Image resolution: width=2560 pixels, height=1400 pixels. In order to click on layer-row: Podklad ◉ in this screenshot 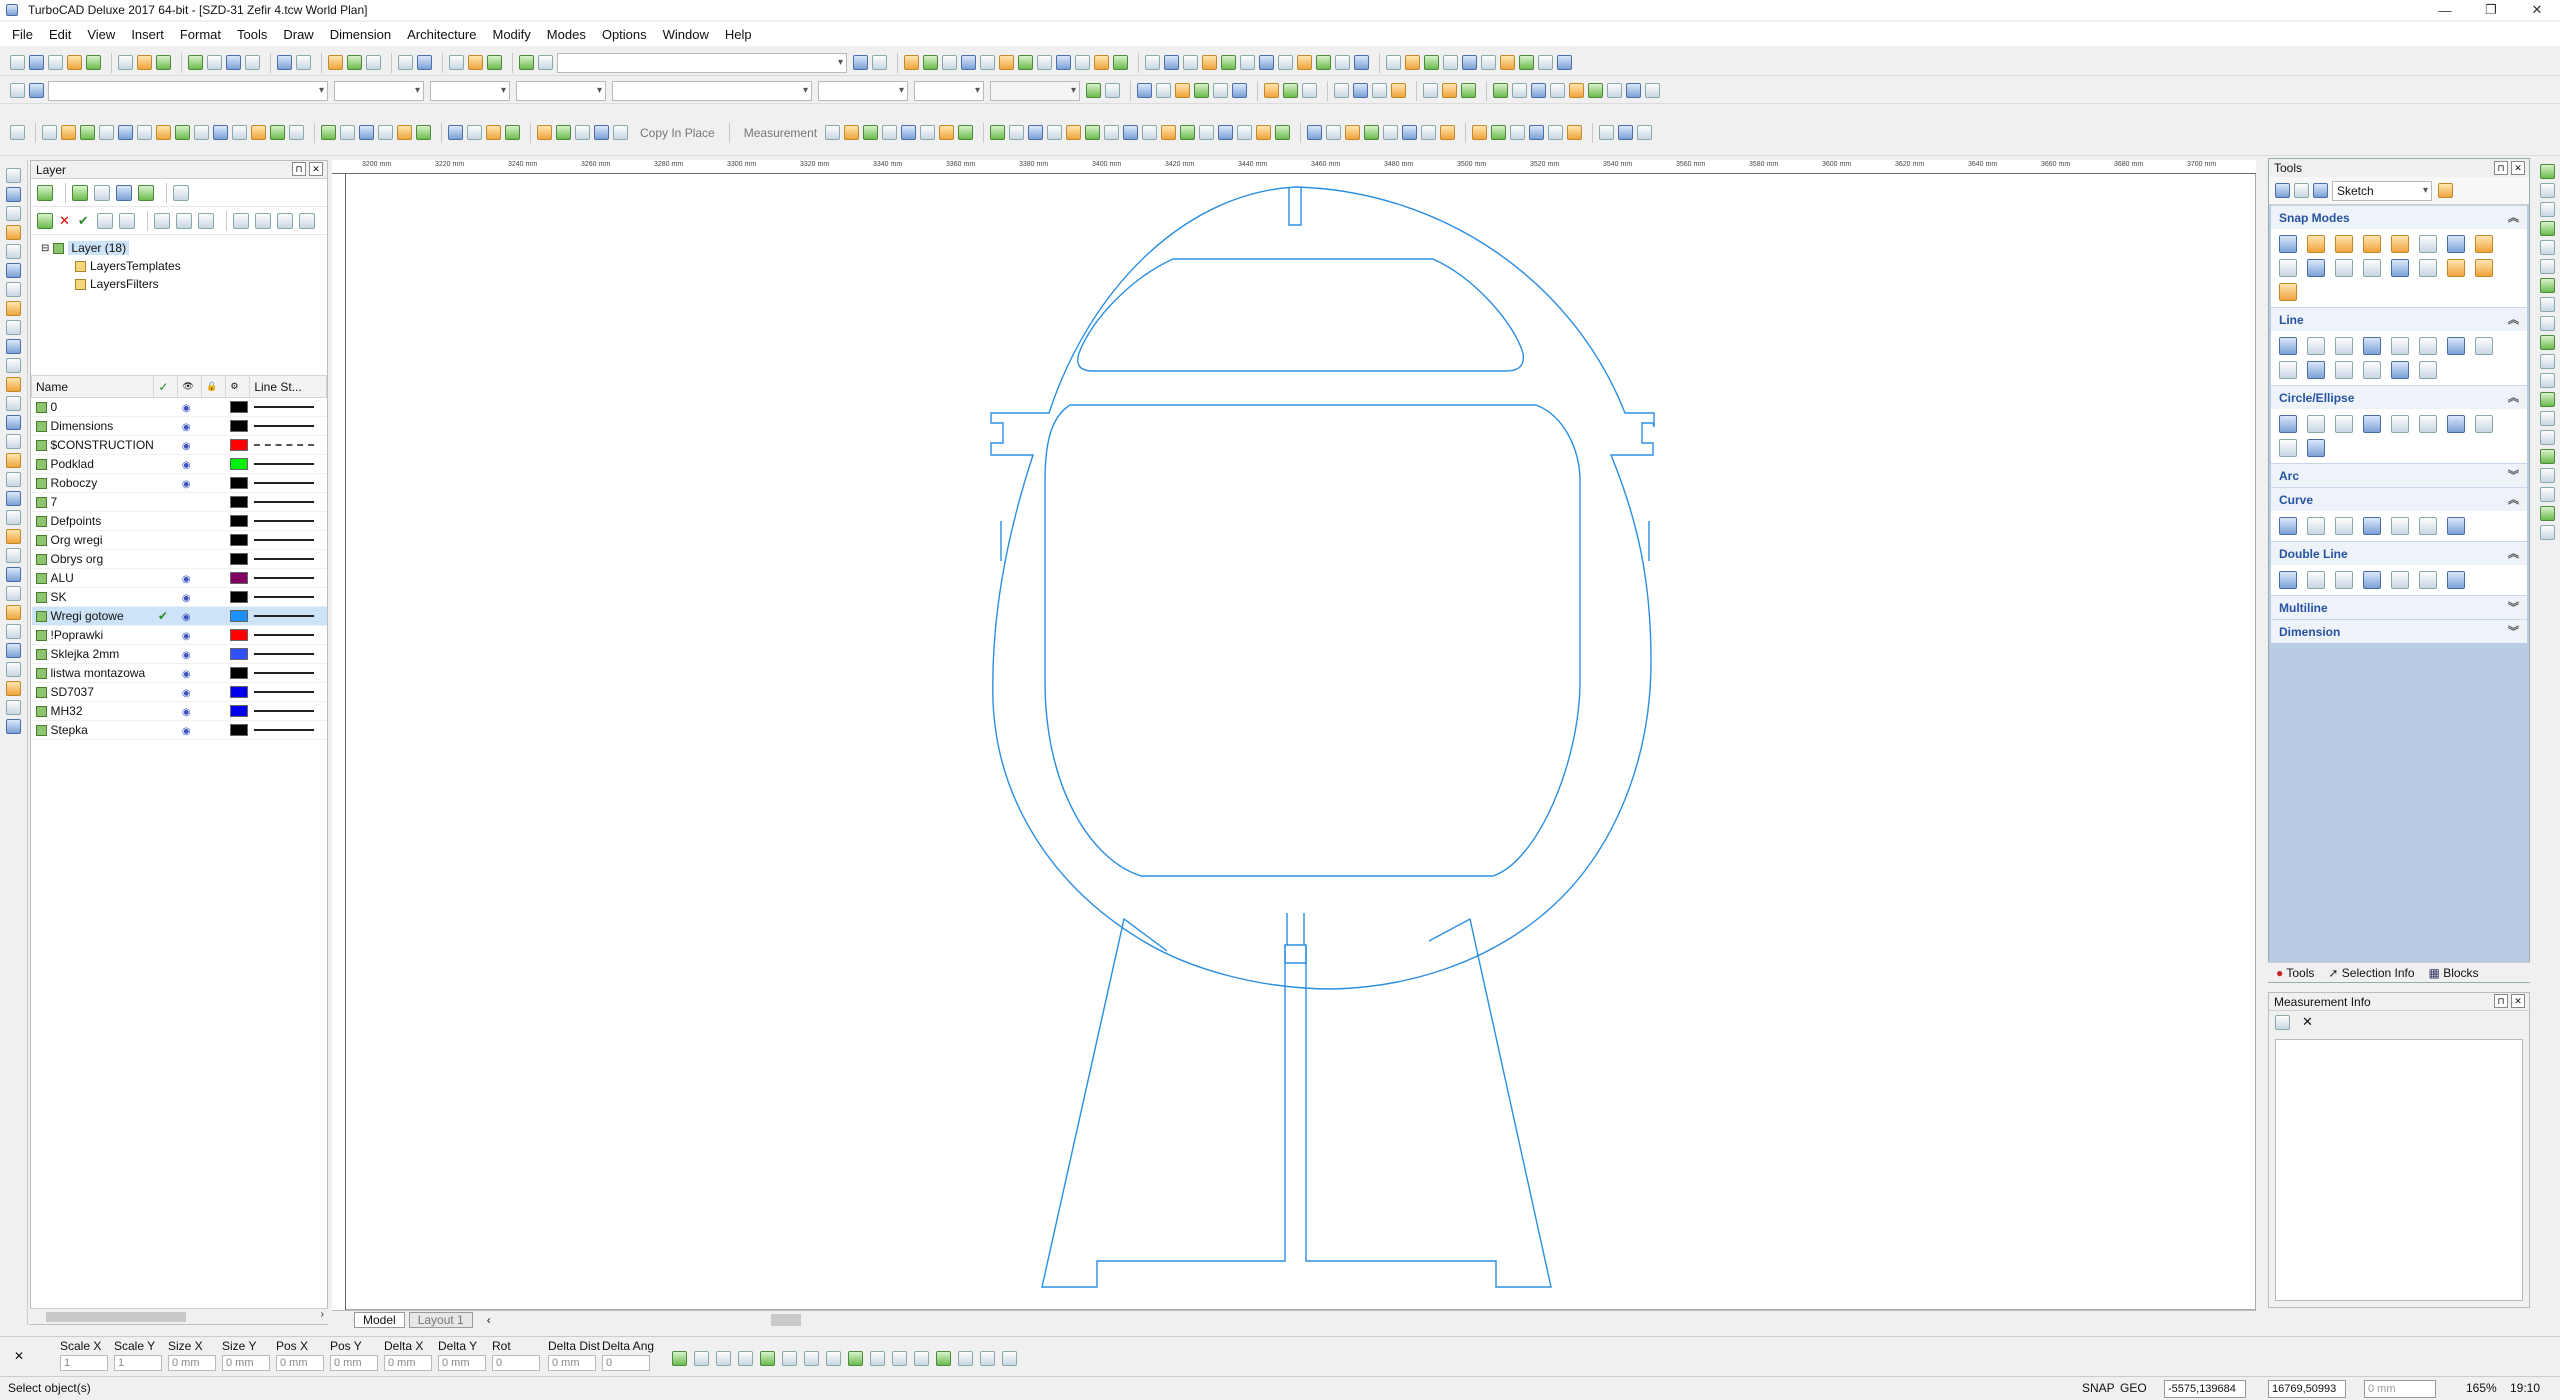, I will do `click(179, 464)`.